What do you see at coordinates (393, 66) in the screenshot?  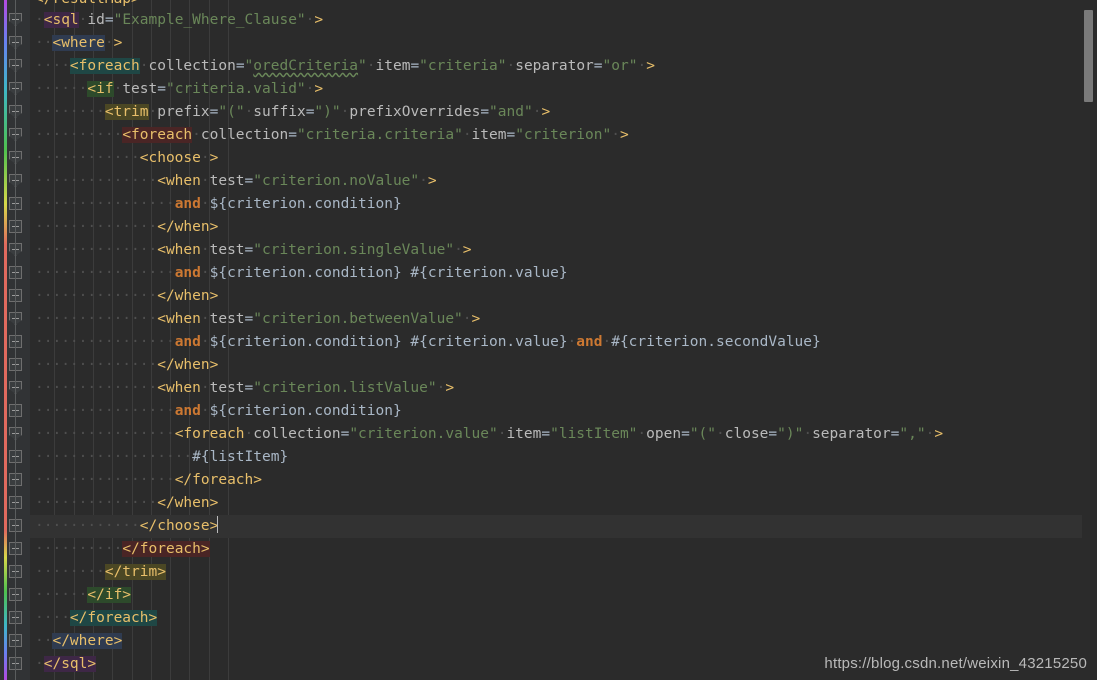 I see `token-attr: item` at bounding box center [393, 66].